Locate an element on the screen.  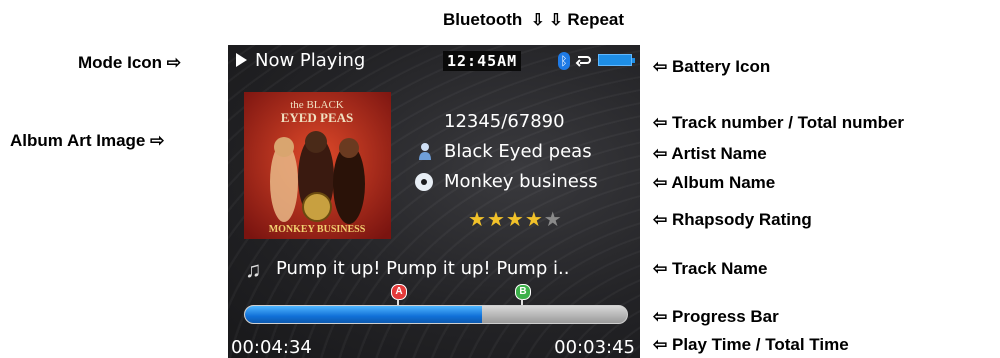
bluetooth-icon: ᛒ is located at coordinates (564, 61).